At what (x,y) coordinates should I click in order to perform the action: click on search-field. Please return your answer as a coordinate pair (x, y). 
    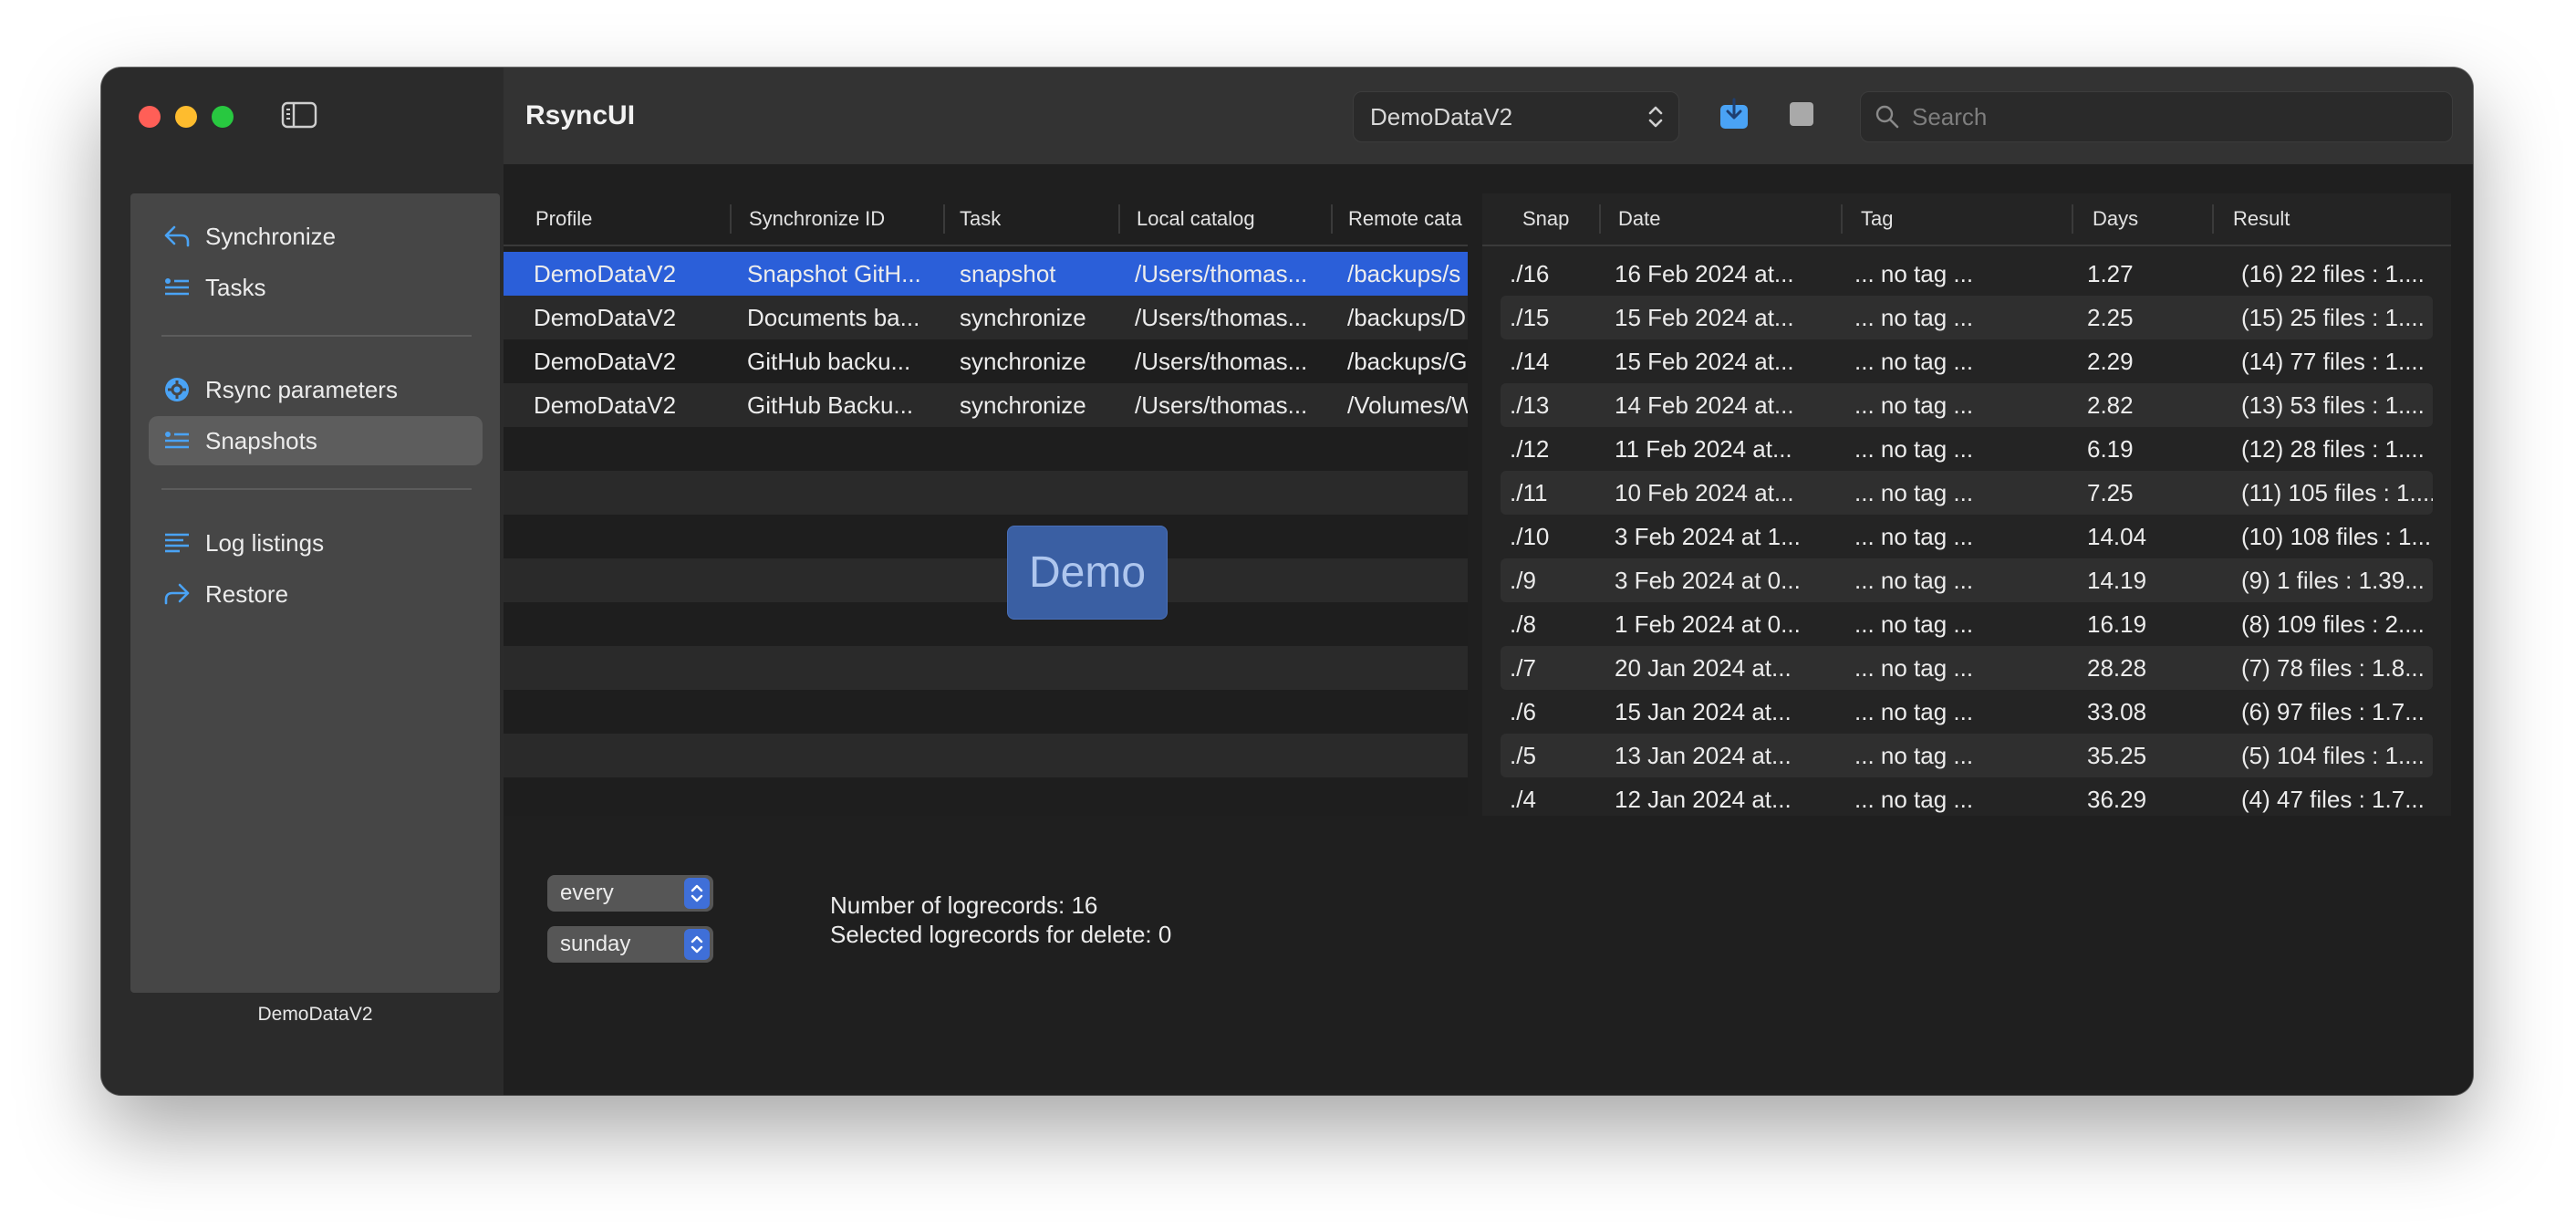
    Looking at the image, I should click on (2156, 116).